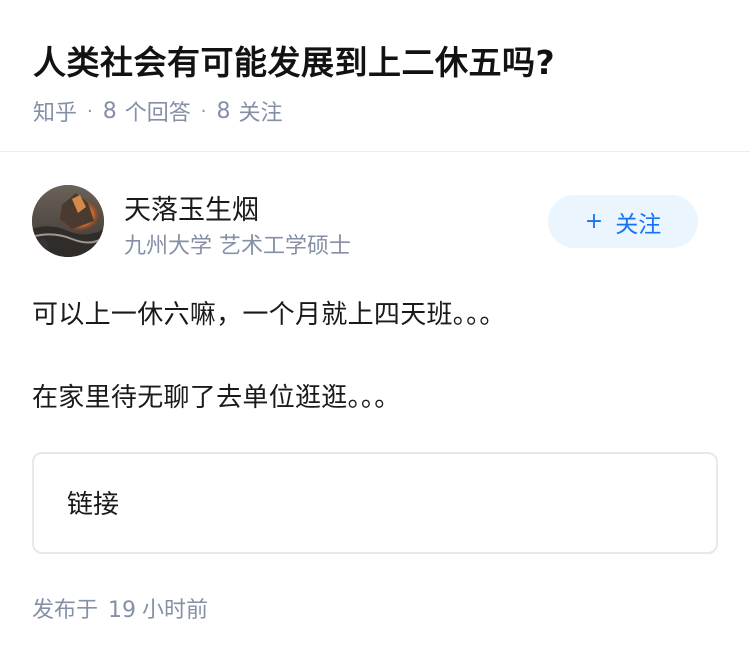 This screenshot has height=656, width=750. Describe the element at coordinates (269, 315) in the screenshot. I see `answer-paragraph: 可以上一休六嘛，一个月就上四天班。。。` at that location.